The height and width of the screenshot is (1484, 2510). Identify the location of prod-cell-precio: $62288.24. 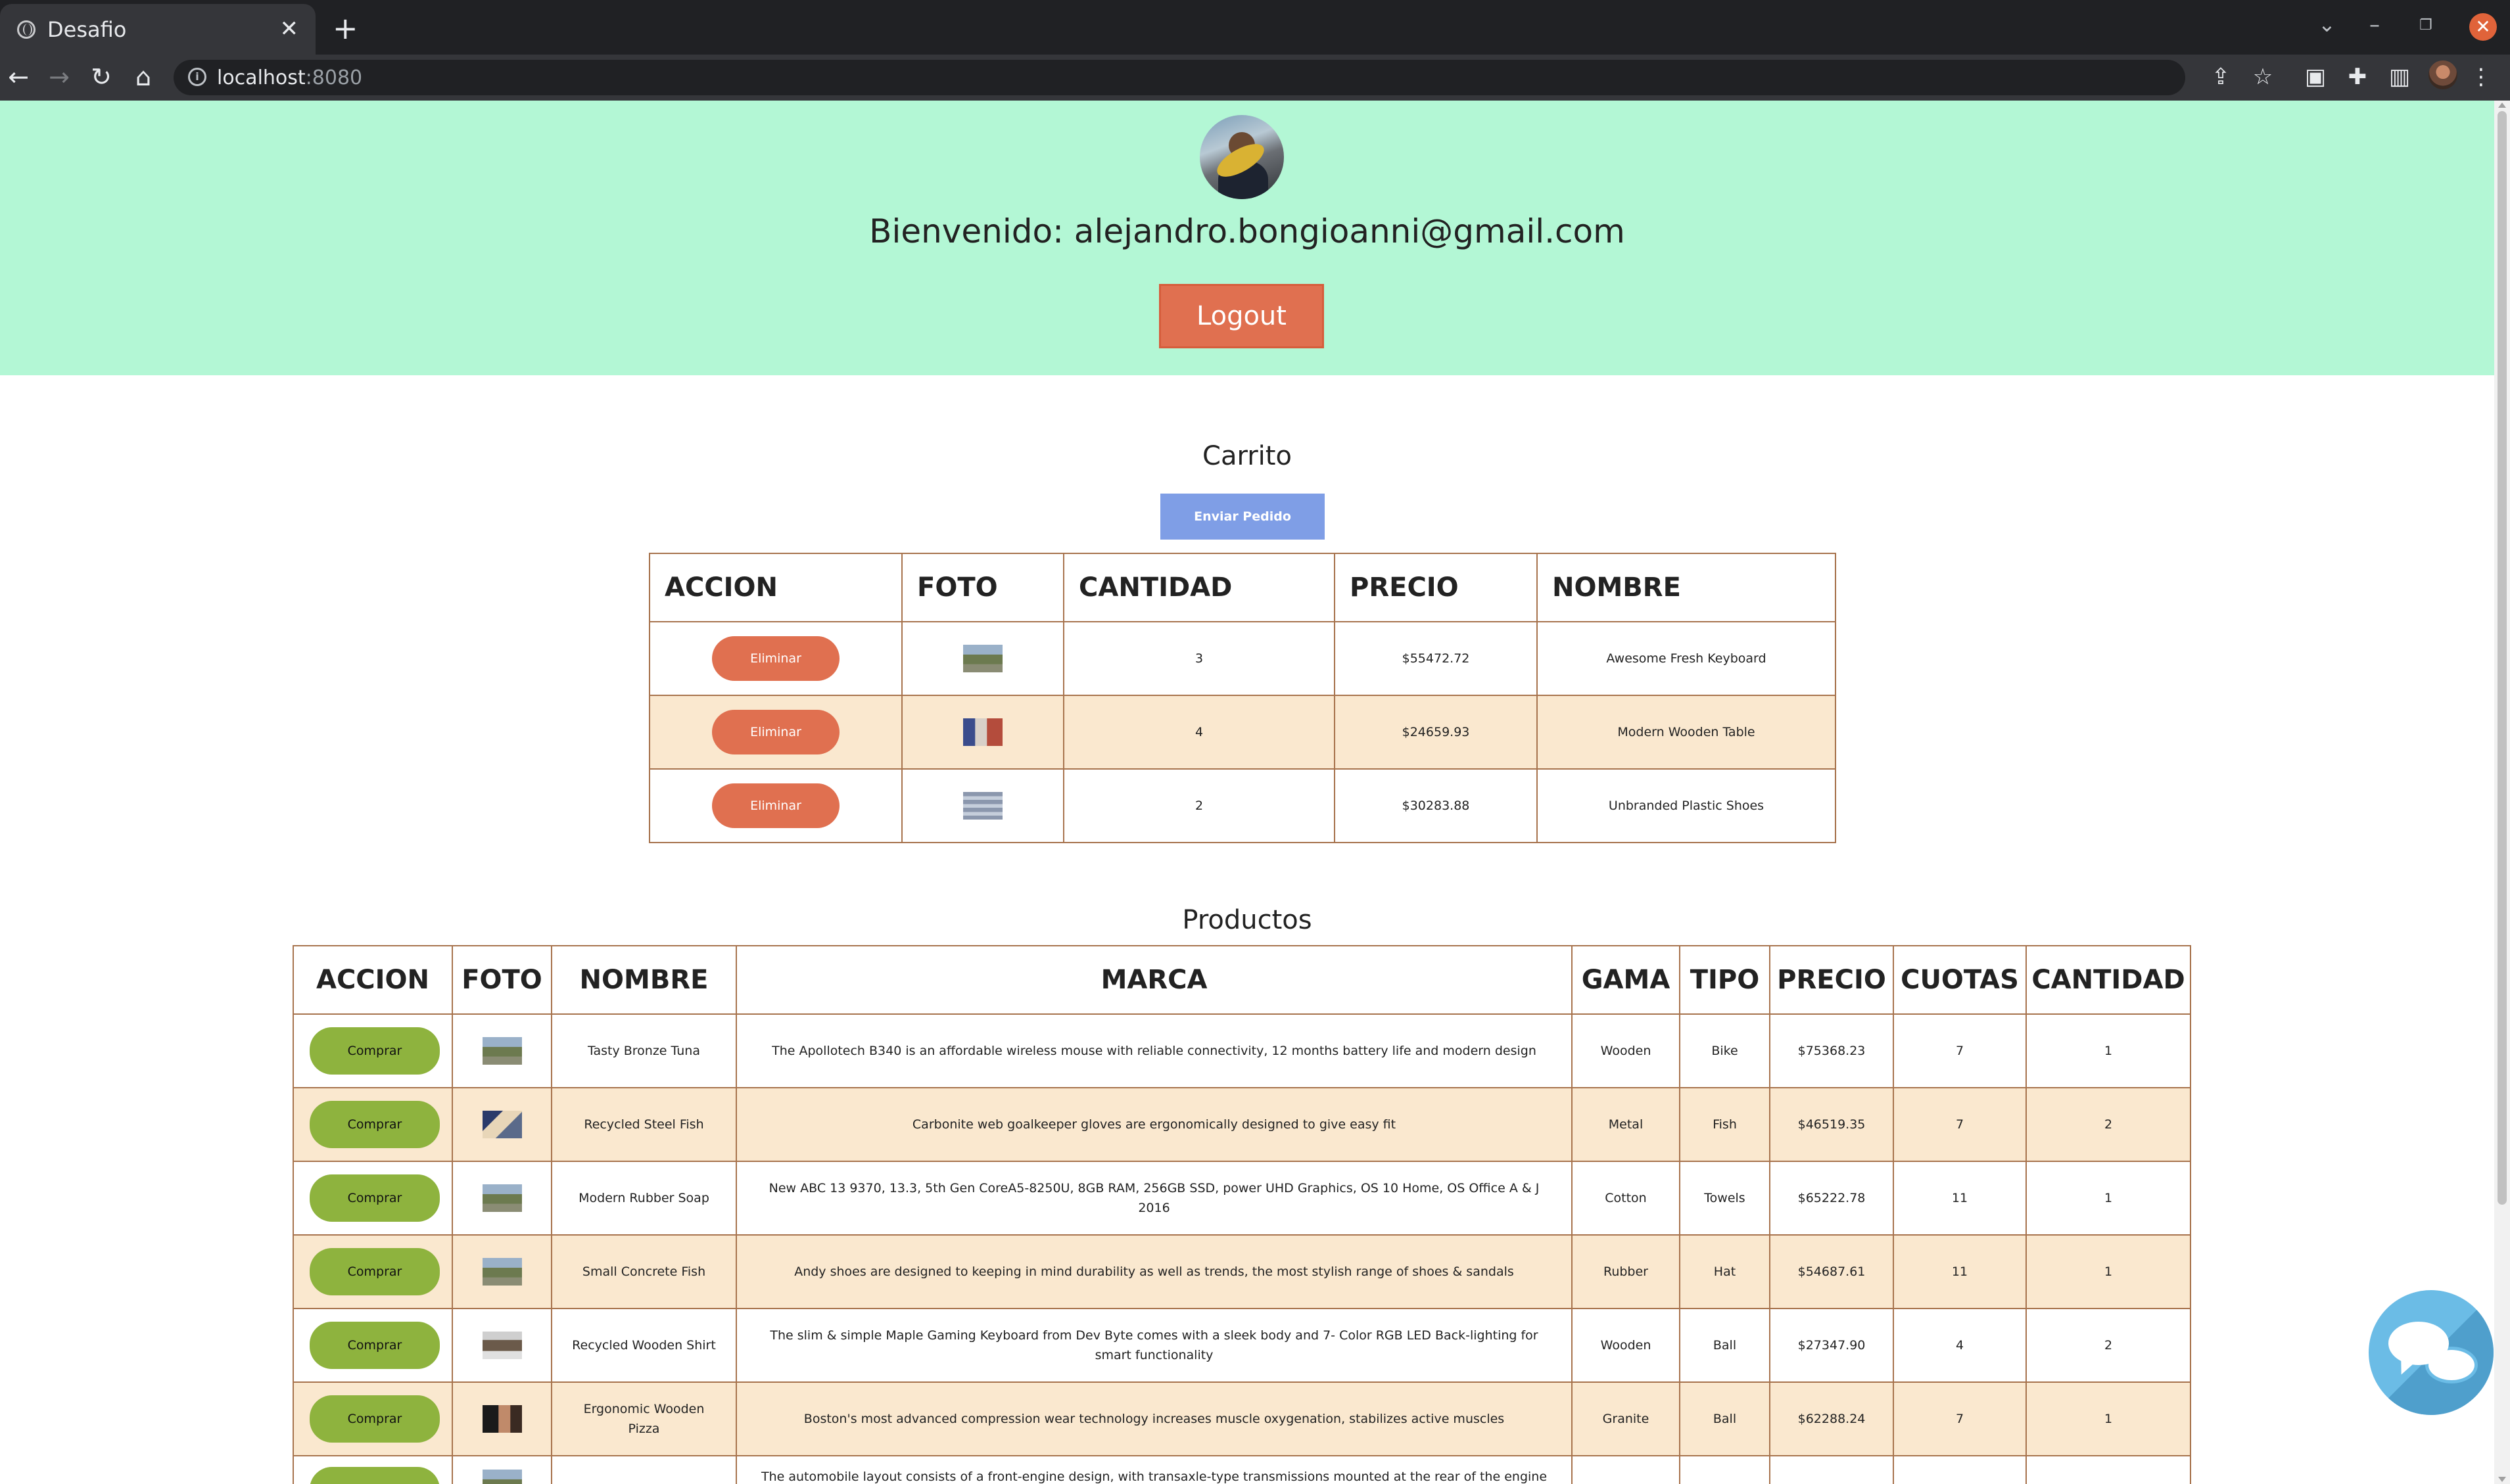
(1831, 1419).